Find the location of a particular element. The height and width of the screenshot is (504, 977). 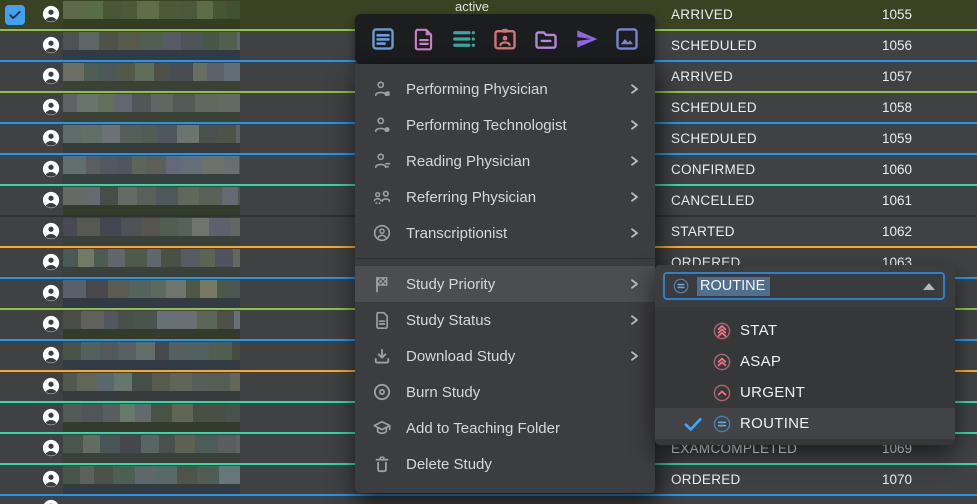

accession-cell: 1060 is located at coordinates (897, 169).